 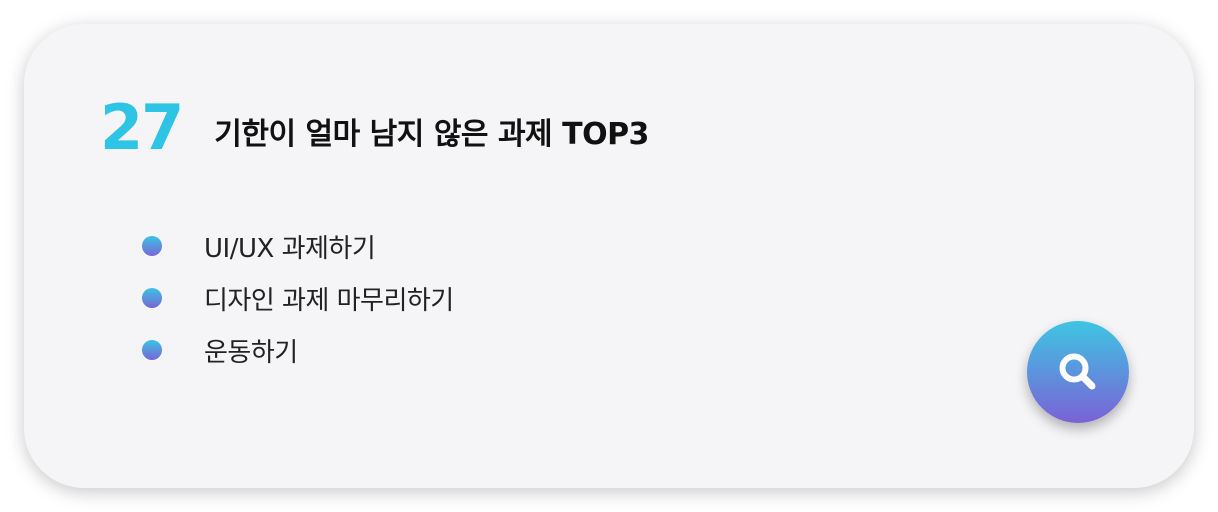 I want to click on card-title: 기한이 얼마 남지 않은 과제 TOP3, so click(x=431, y=134).